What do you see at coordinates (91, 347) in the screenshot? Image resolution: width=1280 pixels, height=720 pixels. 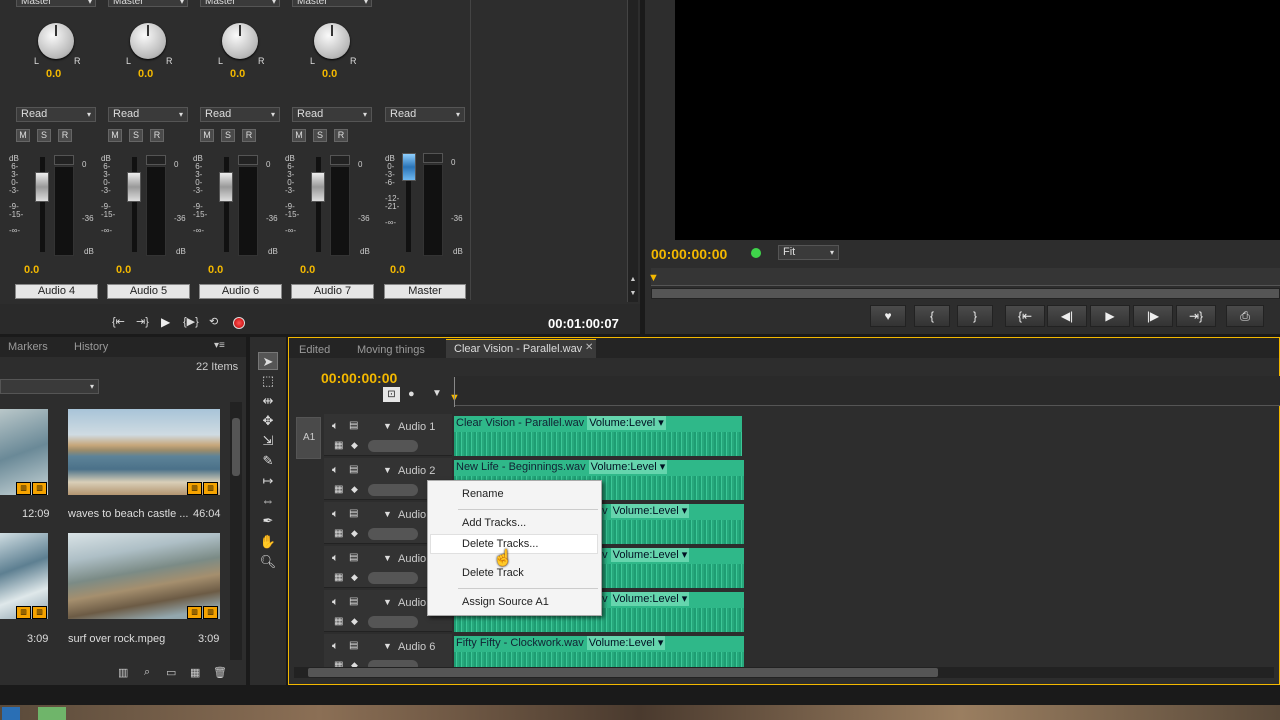 I see `tab-history: History` at bounding box center [91, 347].